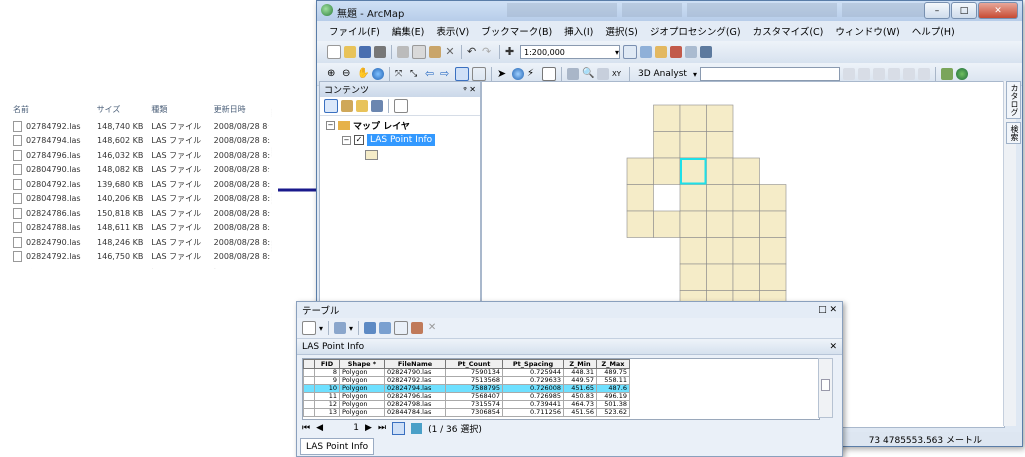 Image resolution: width=1025 pixels, height=457 pixels. I want to click on undo-icon: ↶, so click(473, 52).